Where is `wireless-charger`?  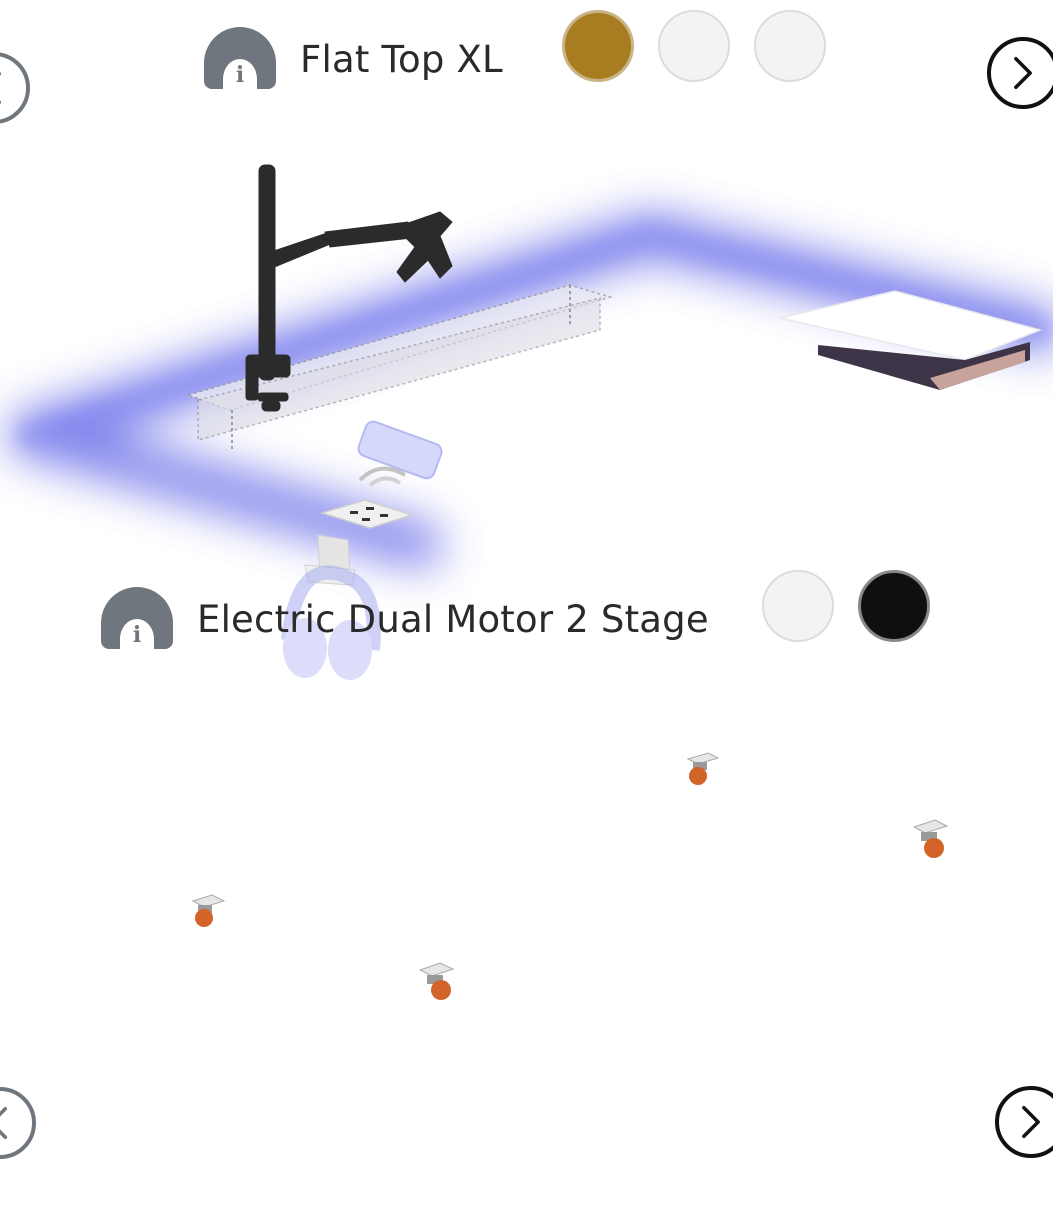 wireless-charger is located at coordinates (400, 453).